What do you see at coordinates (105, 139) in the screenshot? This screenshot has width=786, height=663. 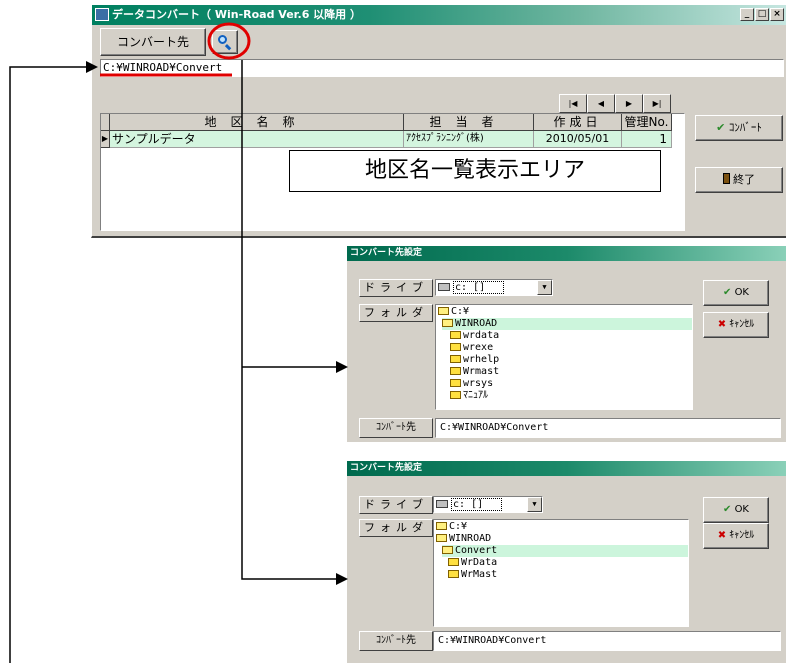 I see `row-indicator-icon: ▶` at bounding box center [105, 139].